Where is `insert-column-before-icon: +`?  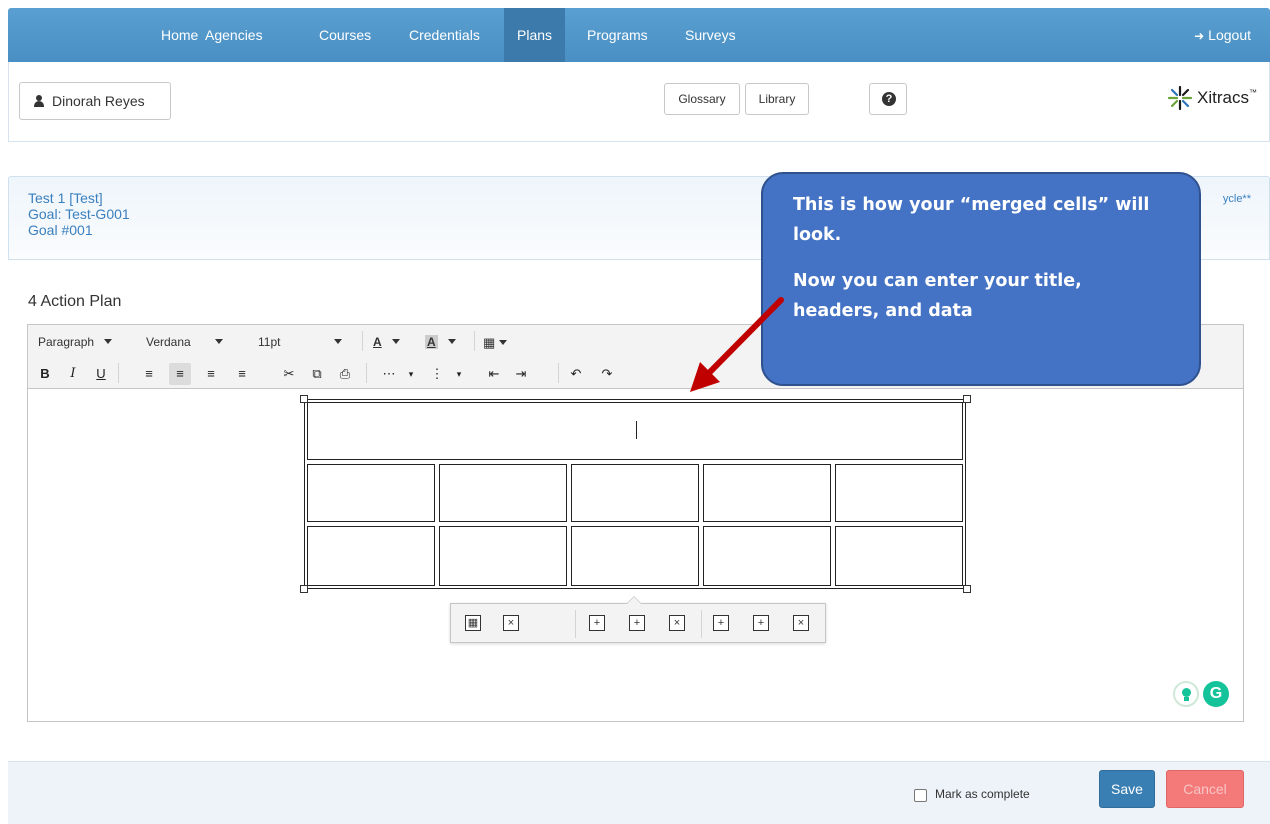
insert-column-before-icon: + is located at coordinates (721, 623).